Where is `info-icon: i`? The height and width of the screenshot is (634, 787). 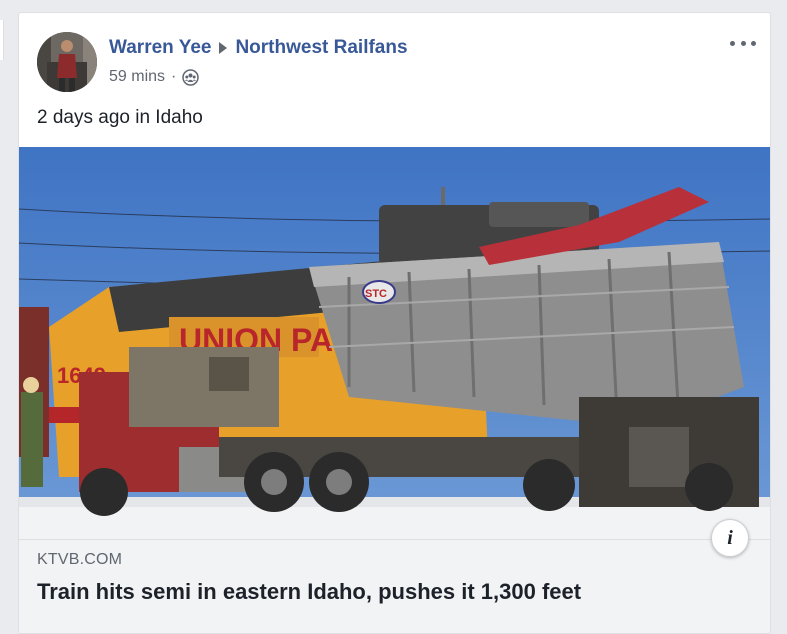
info-icon: i is located at coordinates (730, 538).